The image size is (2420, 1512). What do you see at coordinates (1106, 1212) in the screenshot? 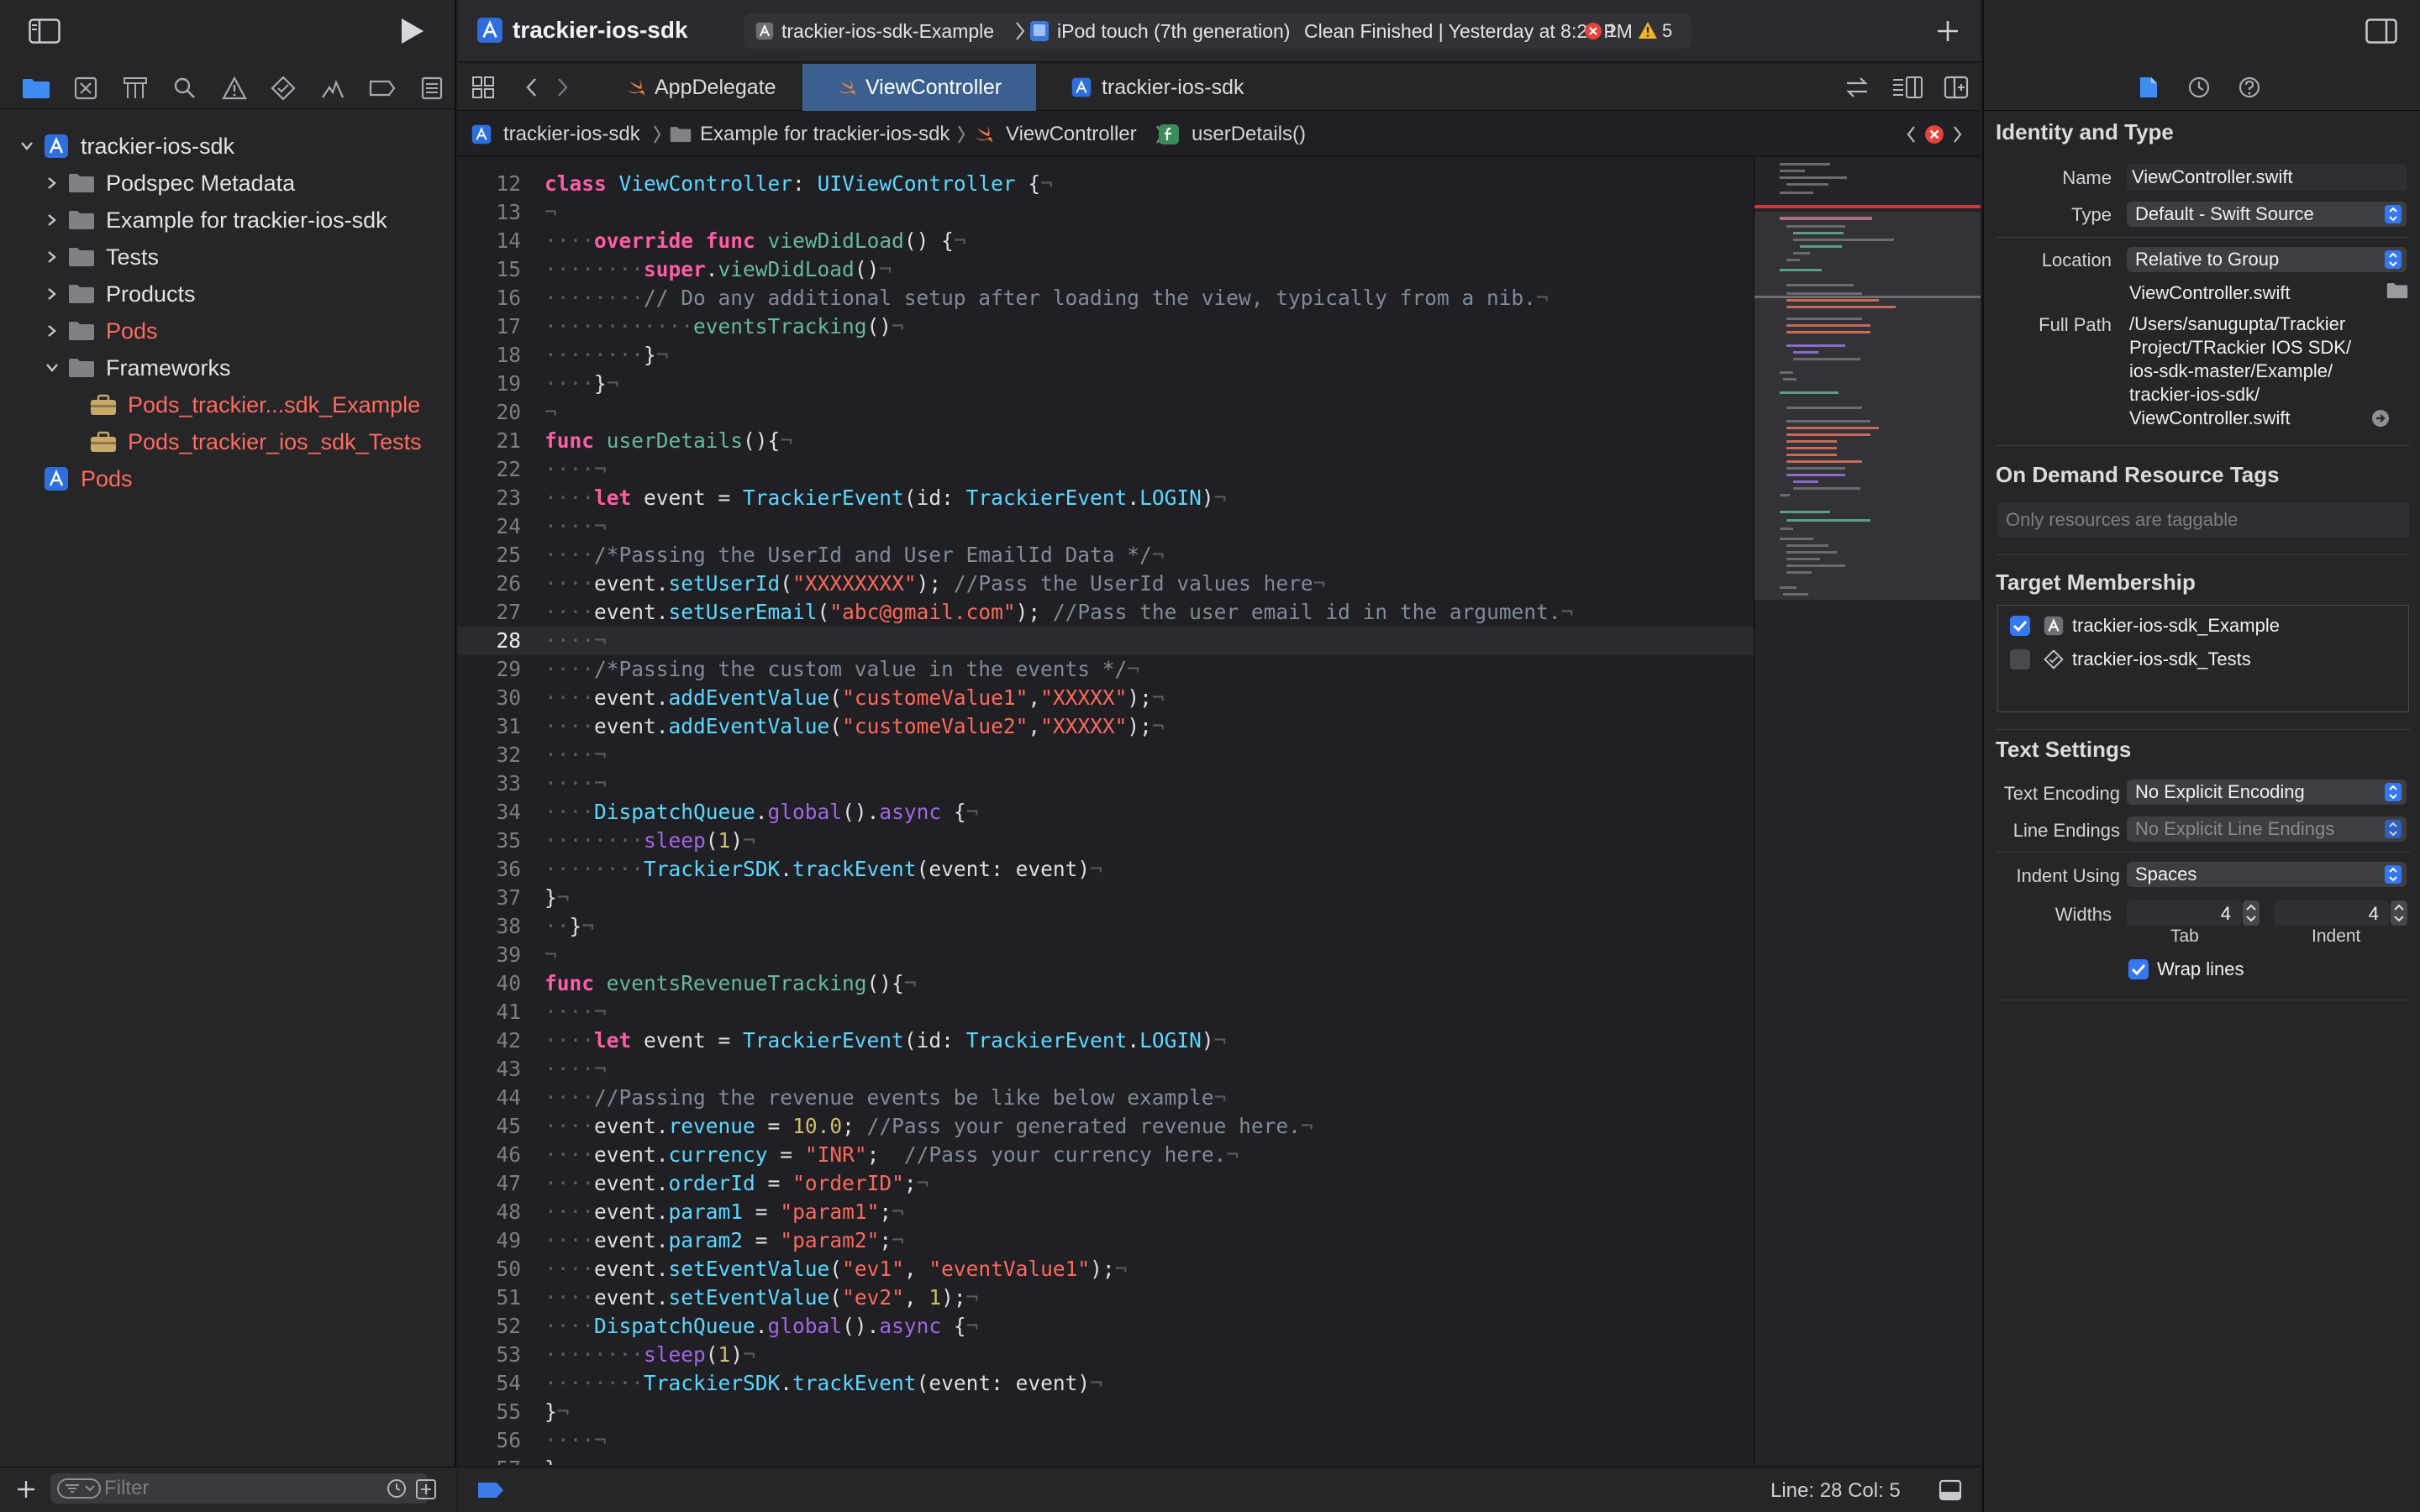
I see `code-line: 48 ····event.param1 = "param1";¬` at bounding box center [1106, 1212].